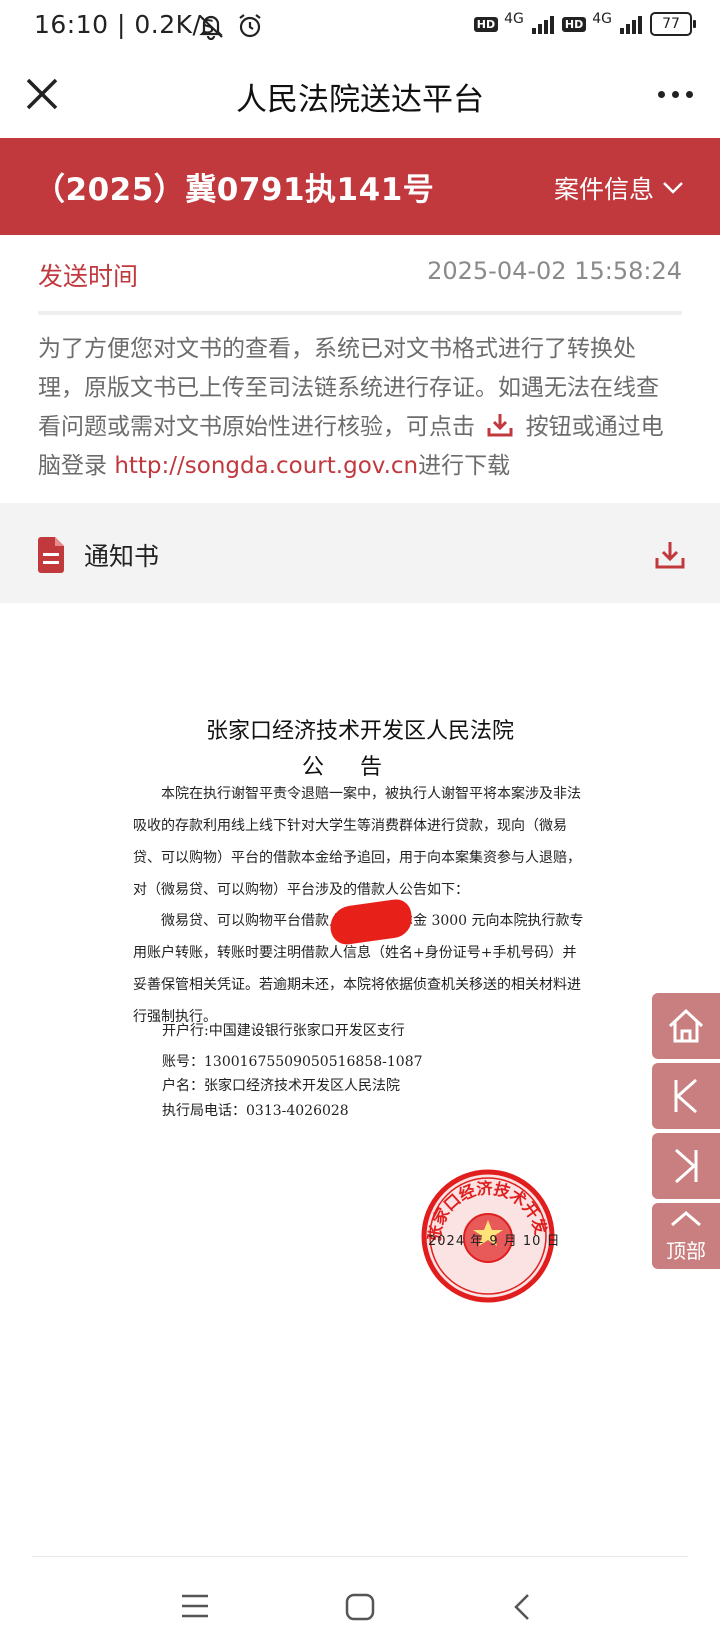 This screenshot has height=1650, width=720. I want to click on document-name: 通知书, so click(122, 556).